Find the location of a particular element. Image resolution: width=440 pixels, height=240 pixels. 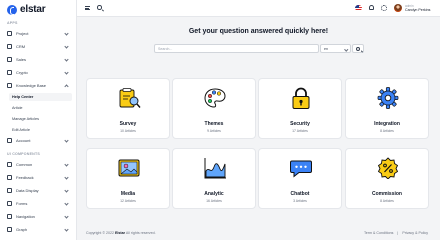

footer-links: Term & Conditions | Privacy & Policy is located at coordinates (396, 233).